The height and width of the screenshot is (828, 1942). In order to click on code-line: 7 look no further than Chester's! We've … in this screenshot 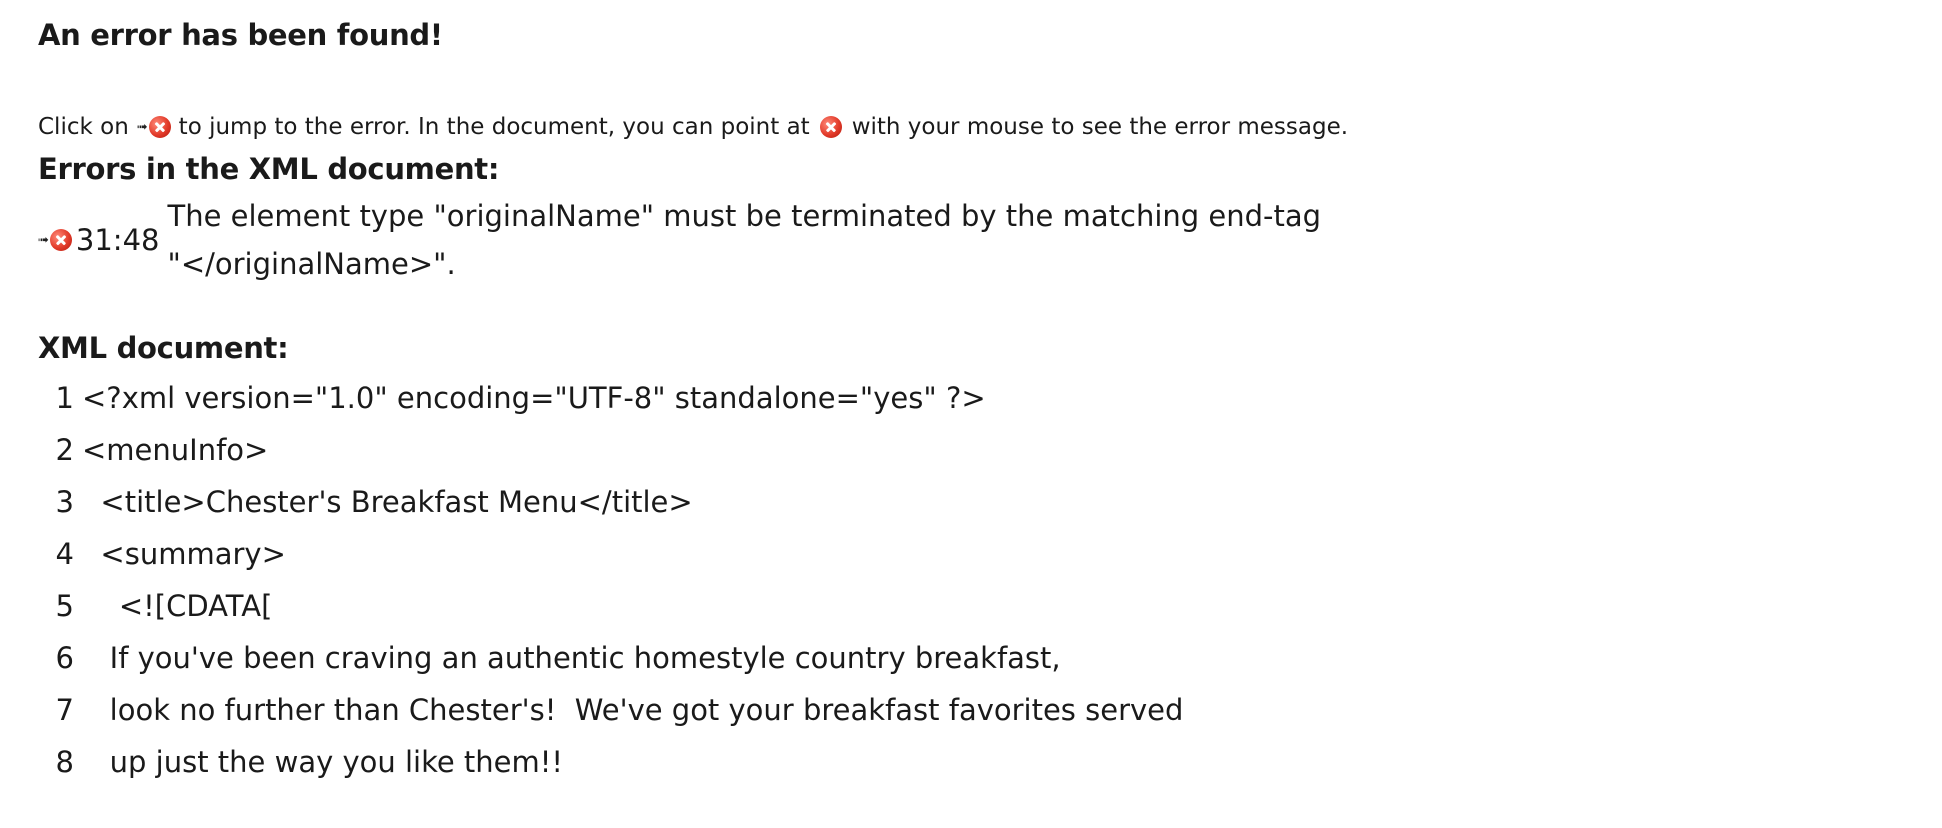, I will do `click(990, 710)`.